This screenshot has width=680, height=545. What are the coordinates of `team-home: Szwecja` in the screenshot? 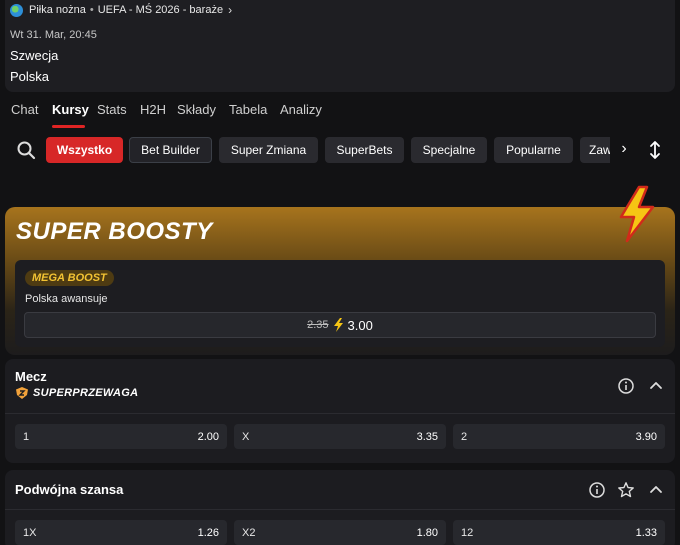 It's located at (34, 55).